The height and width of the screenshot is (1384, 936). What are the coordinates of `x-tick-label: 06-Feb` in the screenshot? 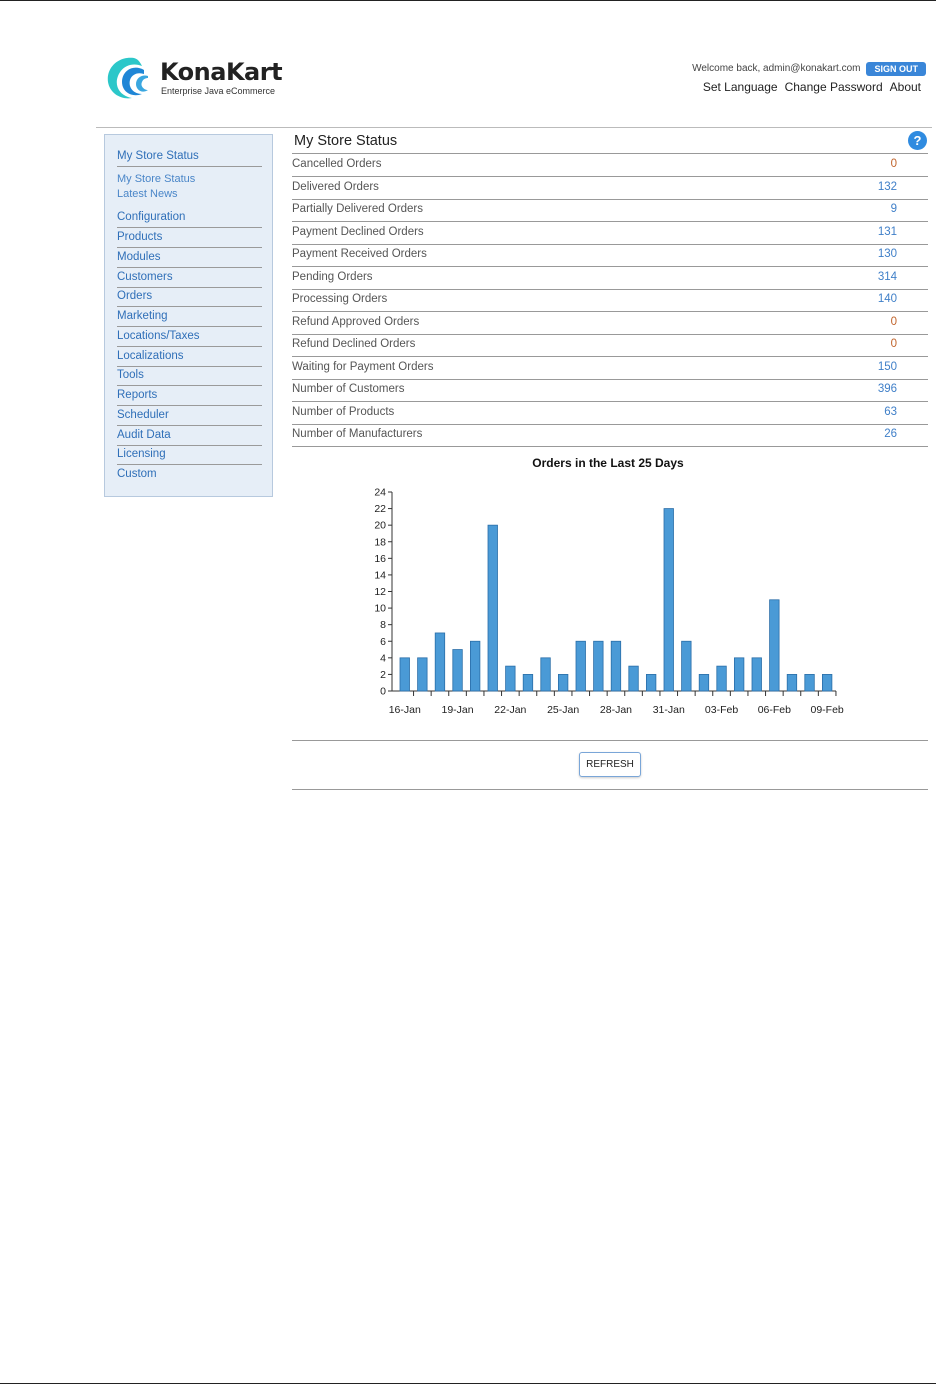 It's located at (774, 710).